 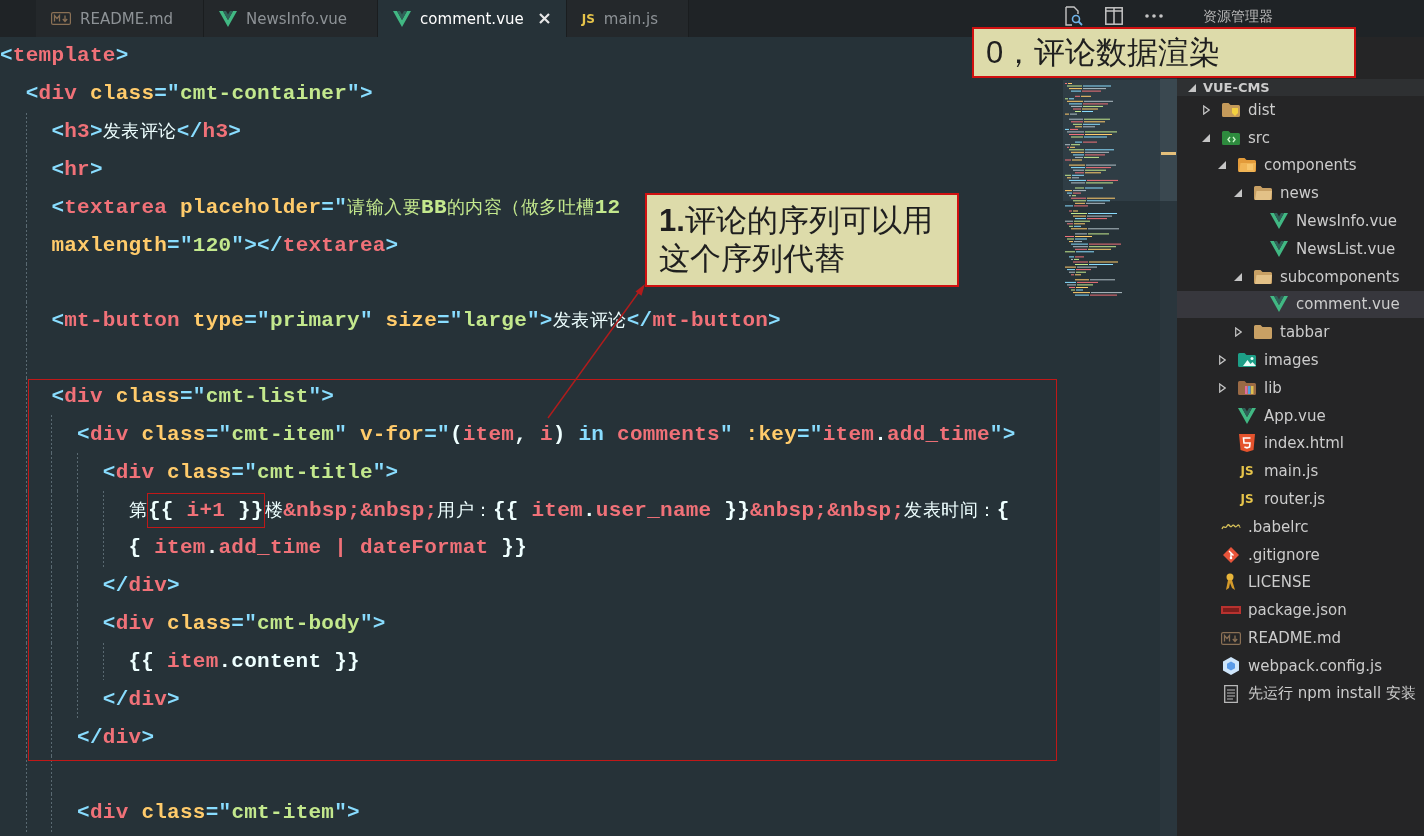 What do you see at coordinates (1168, 153) in the screenshot?
I see `cursor-marker` at bounding box center [1168, 153].